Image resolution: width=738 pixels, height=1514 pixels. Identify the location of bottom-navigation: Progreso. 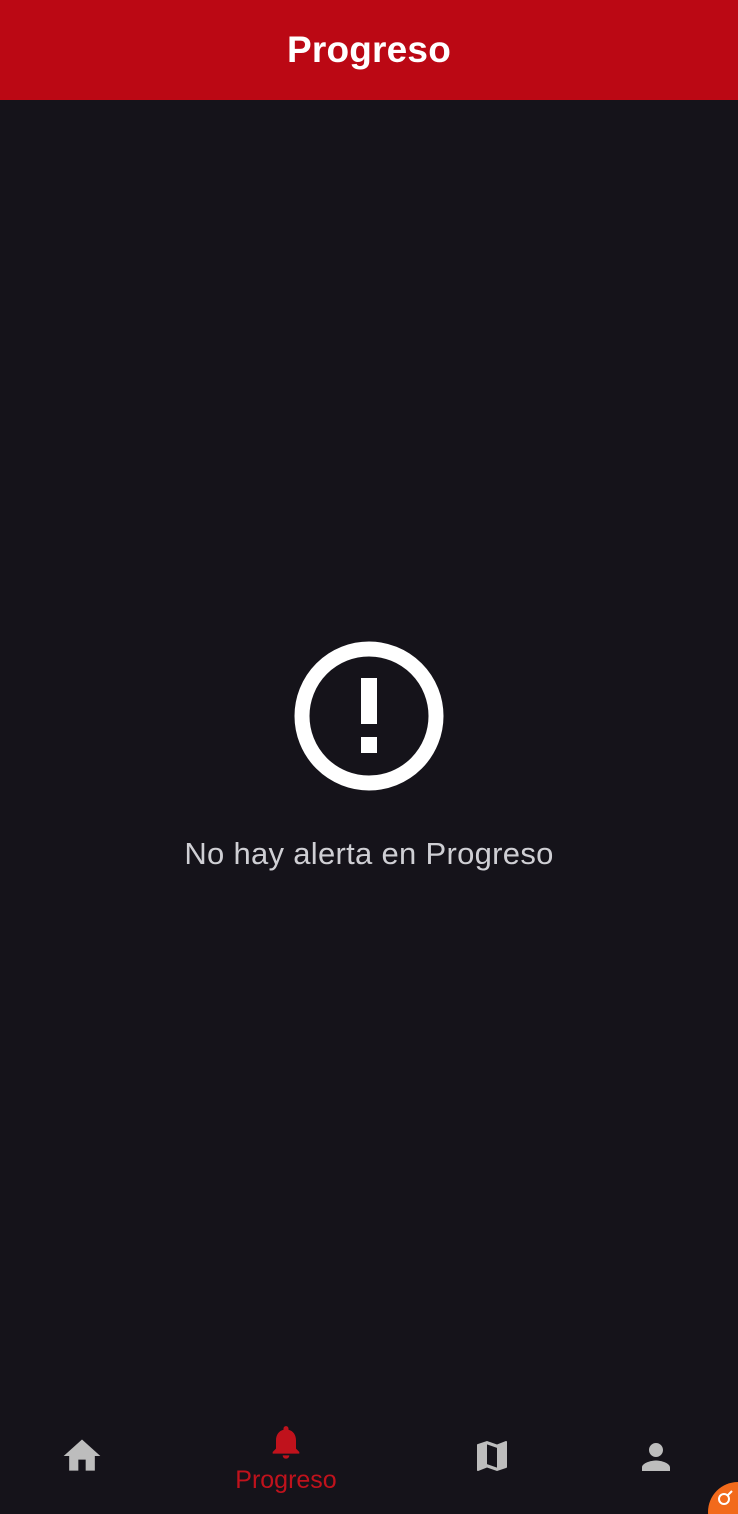
(369, 1462).